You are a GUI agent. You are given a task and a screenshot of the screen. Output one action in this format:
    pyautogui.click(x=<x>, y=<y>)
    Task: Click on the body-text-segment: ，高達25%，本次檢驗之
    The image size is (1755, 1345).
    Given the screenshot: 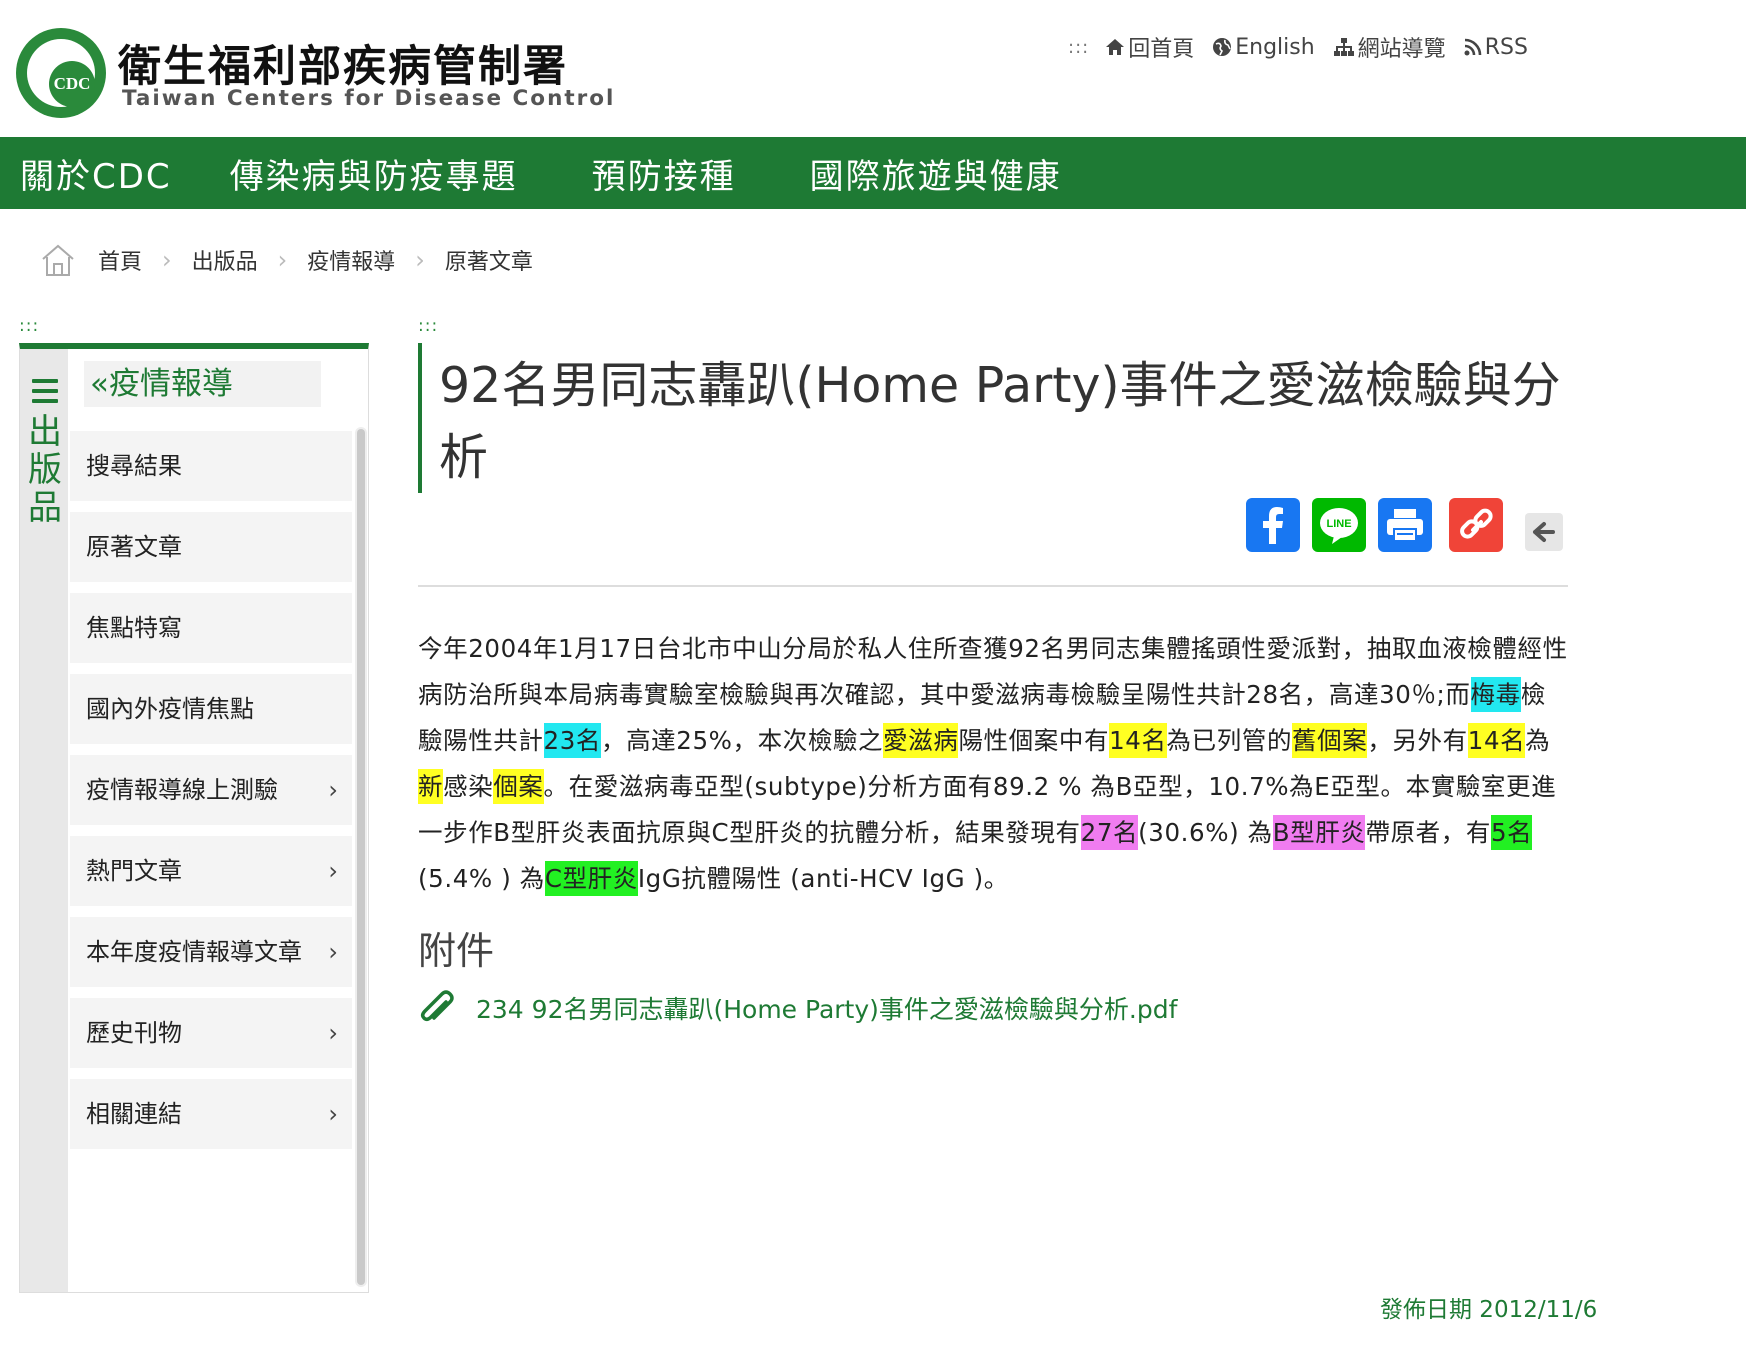 What is the action you would take?
    pyautogui.click(x=742, y=740)
    